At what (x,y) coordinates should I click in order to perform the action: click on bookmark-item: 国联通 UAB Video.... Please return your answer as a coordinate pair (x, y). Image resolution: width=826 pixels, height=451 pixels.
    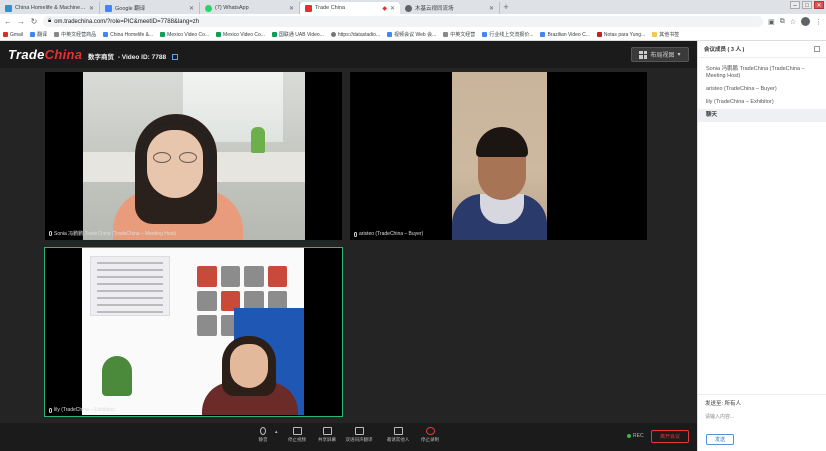
    Looking at the image, I should click on (297, 34).